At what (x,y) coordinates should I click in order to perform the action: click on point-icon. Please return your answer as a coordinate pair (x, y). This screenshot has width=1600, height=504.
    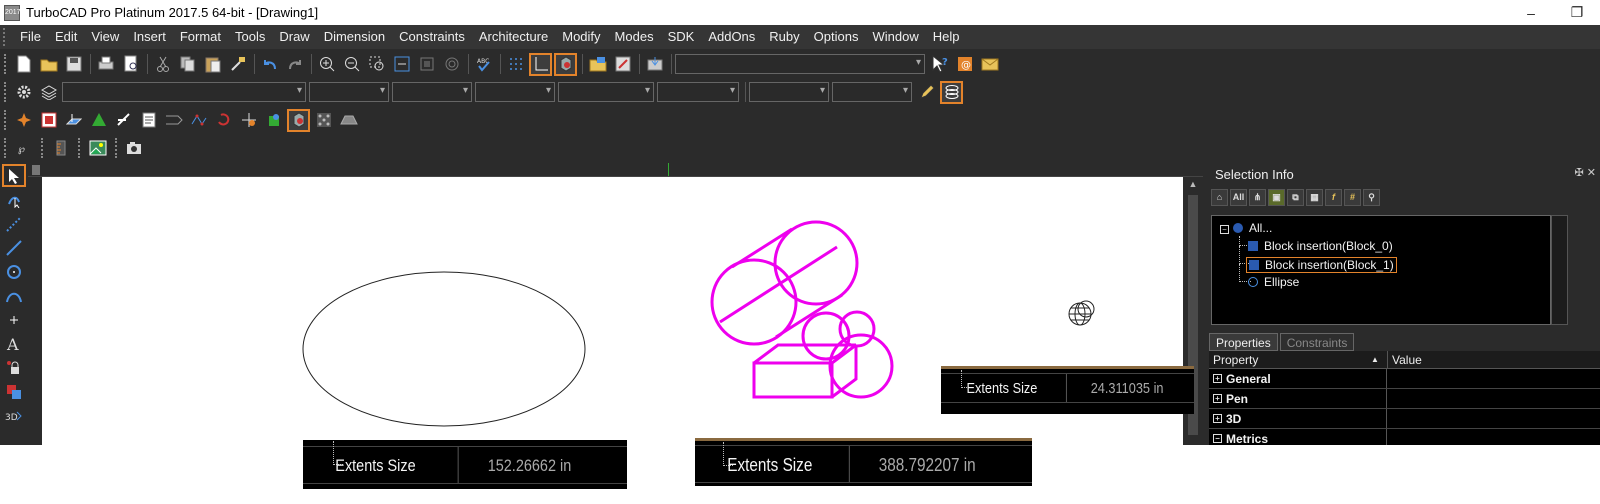
    Looking at the image, I should click on (14, 319).